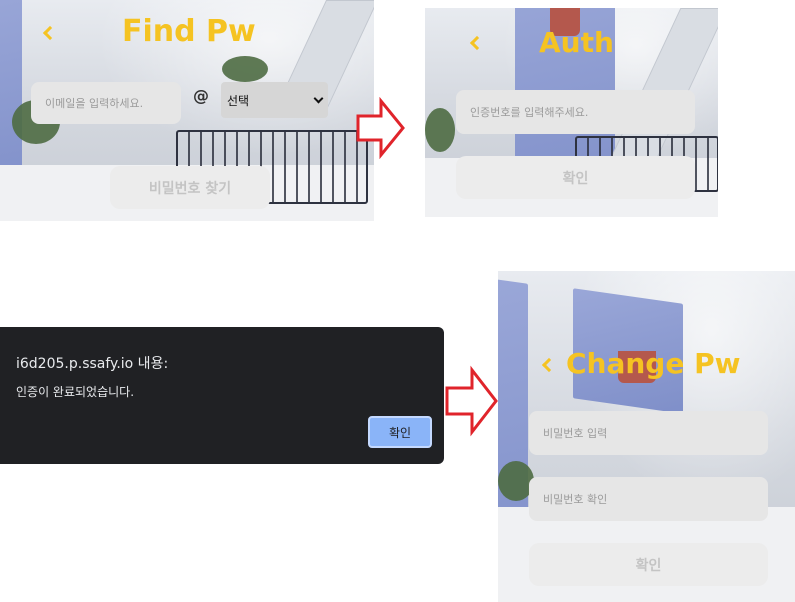 The image size is (795, 602). I want to click on at-symbol: @, so click(201, 95).